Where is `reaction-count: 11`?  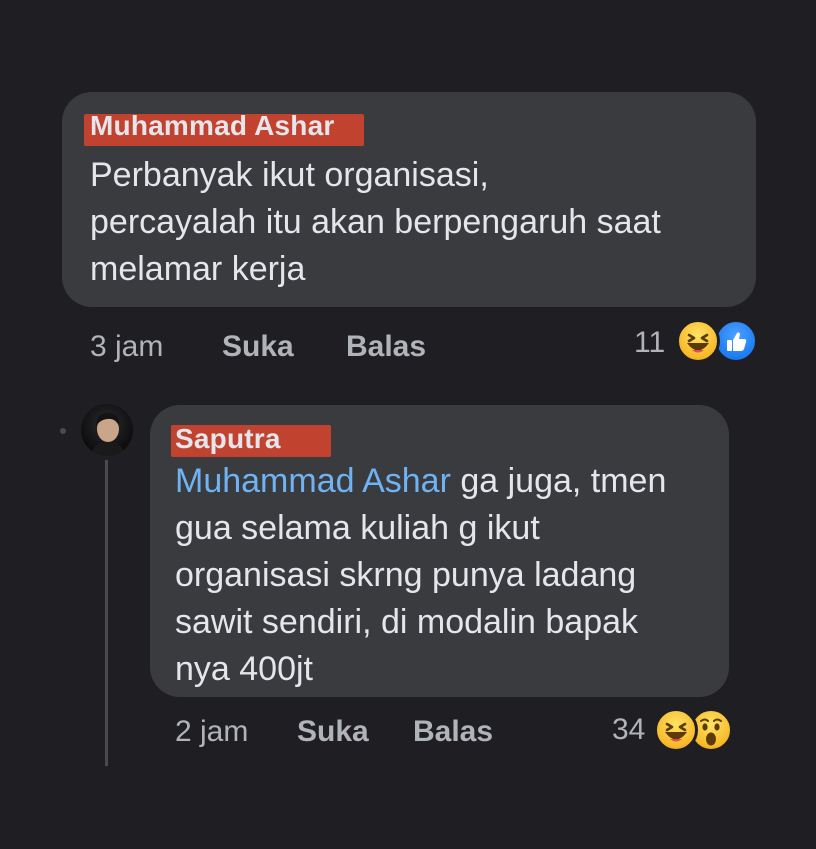 reaction-count: 11 is located at coordinates (649, 343).